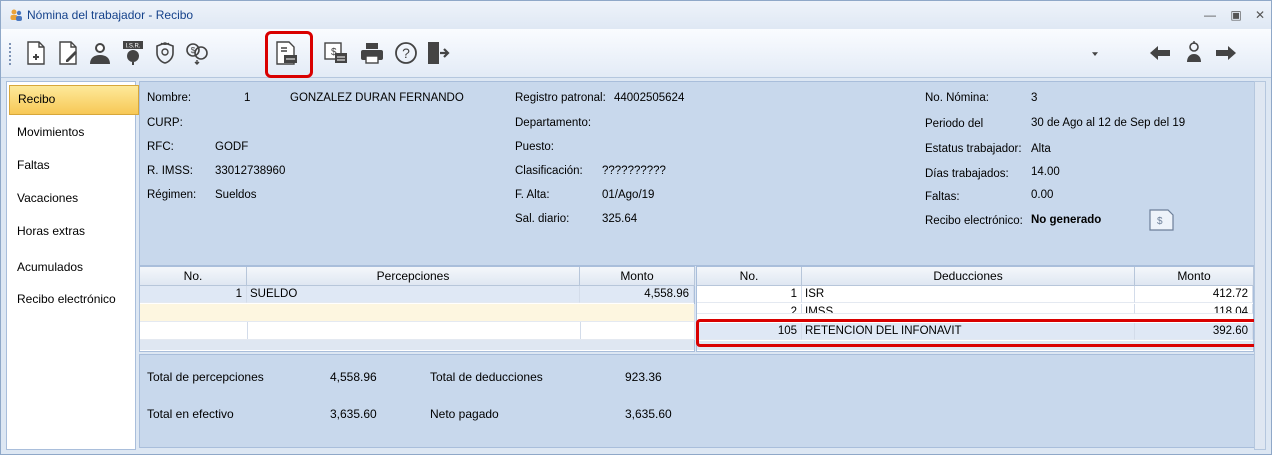 The width and height of the screenshot is (1272, 455). I want to click on sidebar-item-recibo-electronico: Recibo electrónico, so click(73, 299).